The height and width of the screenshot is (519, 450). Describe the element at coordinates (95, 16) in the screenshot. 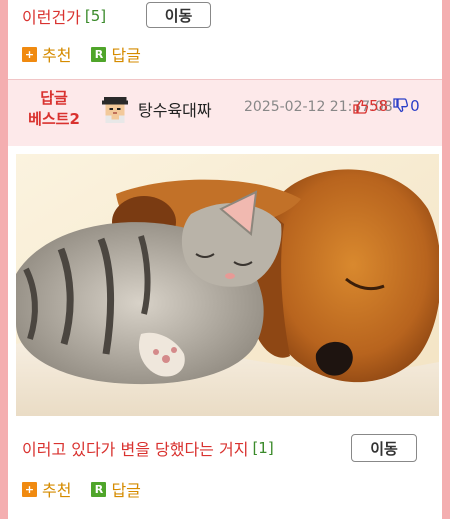

I see `reply-count: [5]` at that location.